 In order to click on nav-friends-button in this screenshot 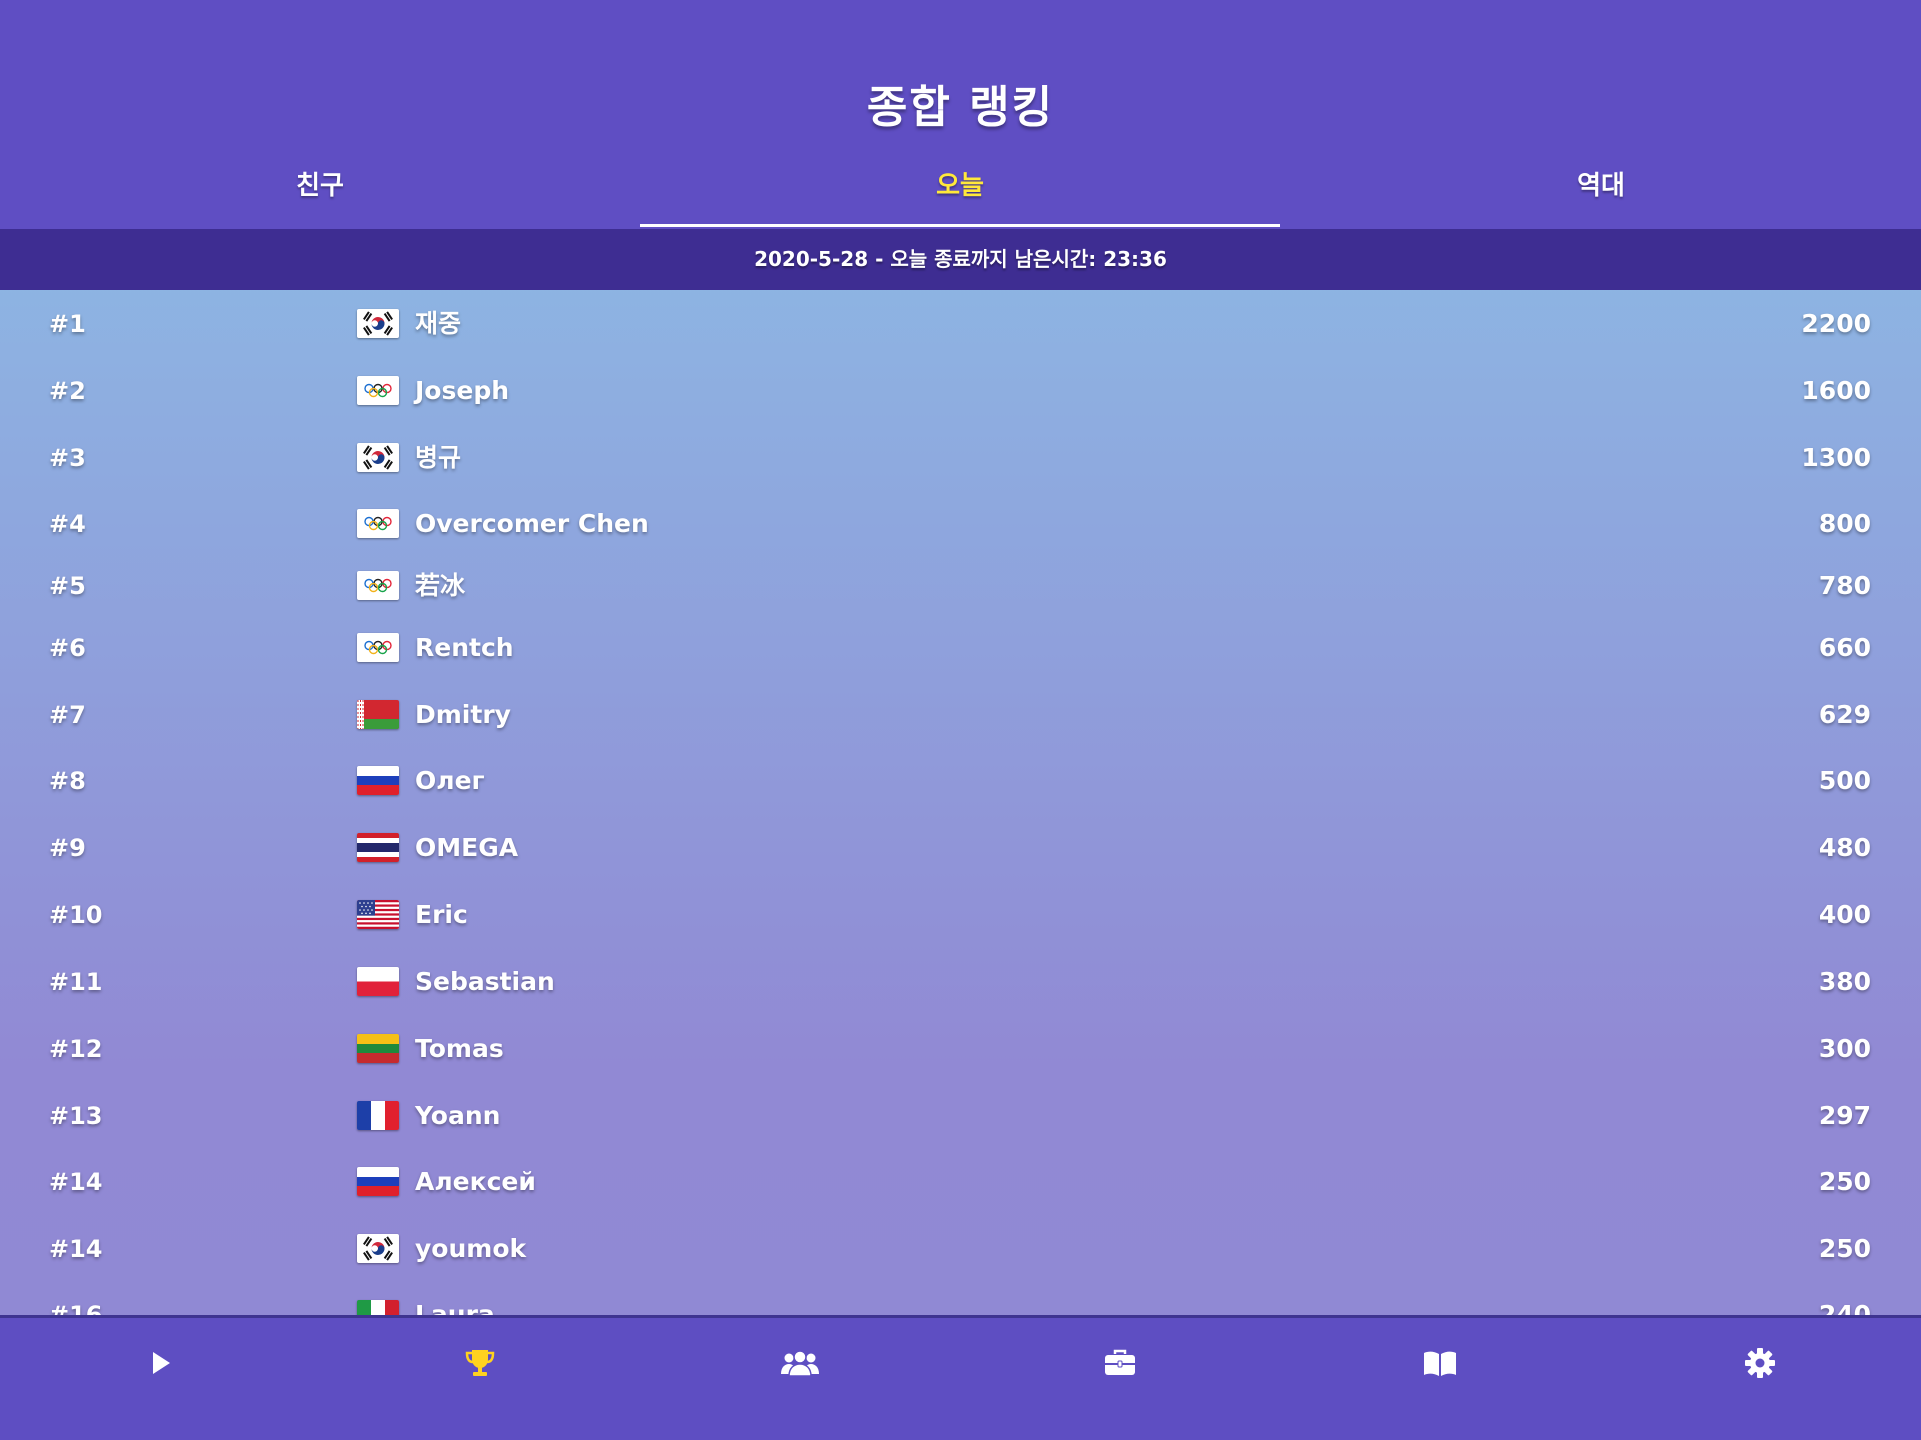, I will do `click(800, 1363)`.